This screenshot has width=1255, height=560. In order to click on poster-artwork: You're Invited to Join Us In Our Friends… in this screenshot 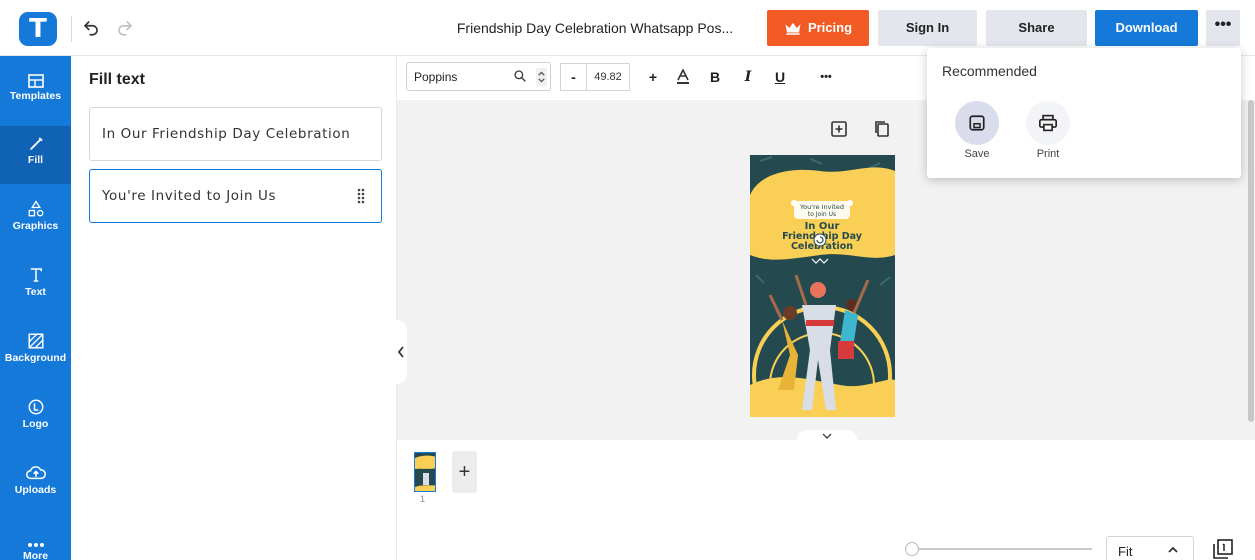, I will do `click(822, 286)`.